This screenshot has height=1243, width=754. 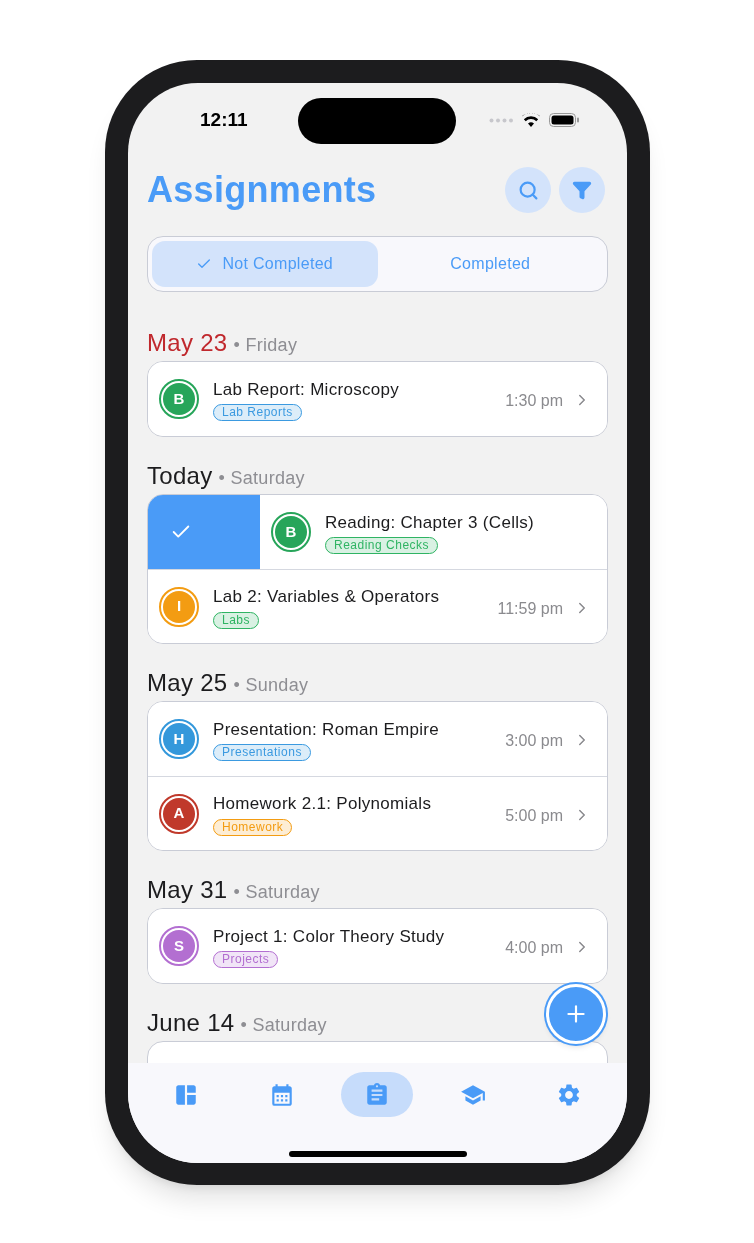 What do you see at coordinates (534, 741) in the screenshot?
I see `due-time: 3:00 pm` at bounding box center [534, 741].